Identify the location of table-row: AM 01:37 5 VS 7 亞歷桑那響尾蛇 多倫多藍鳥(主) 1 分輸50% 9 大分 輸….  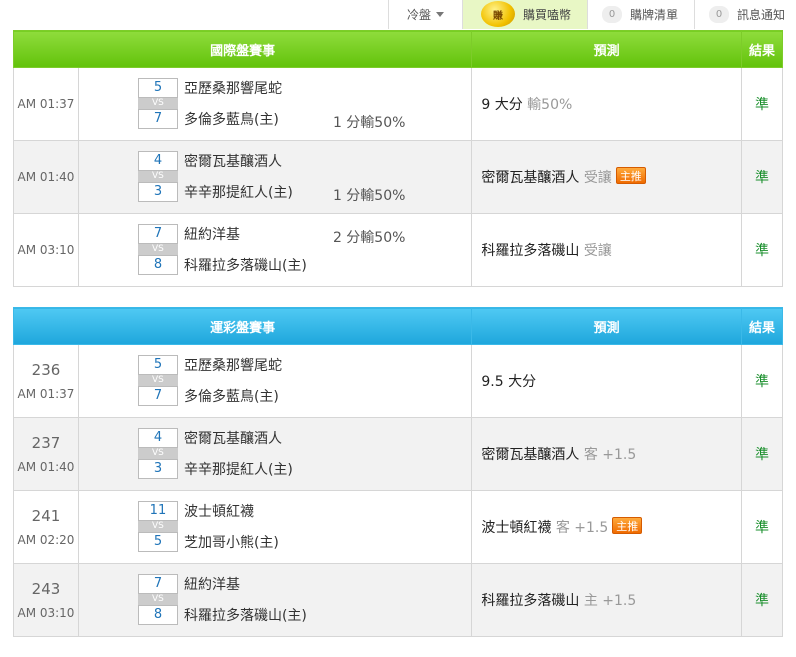
(398, 104).